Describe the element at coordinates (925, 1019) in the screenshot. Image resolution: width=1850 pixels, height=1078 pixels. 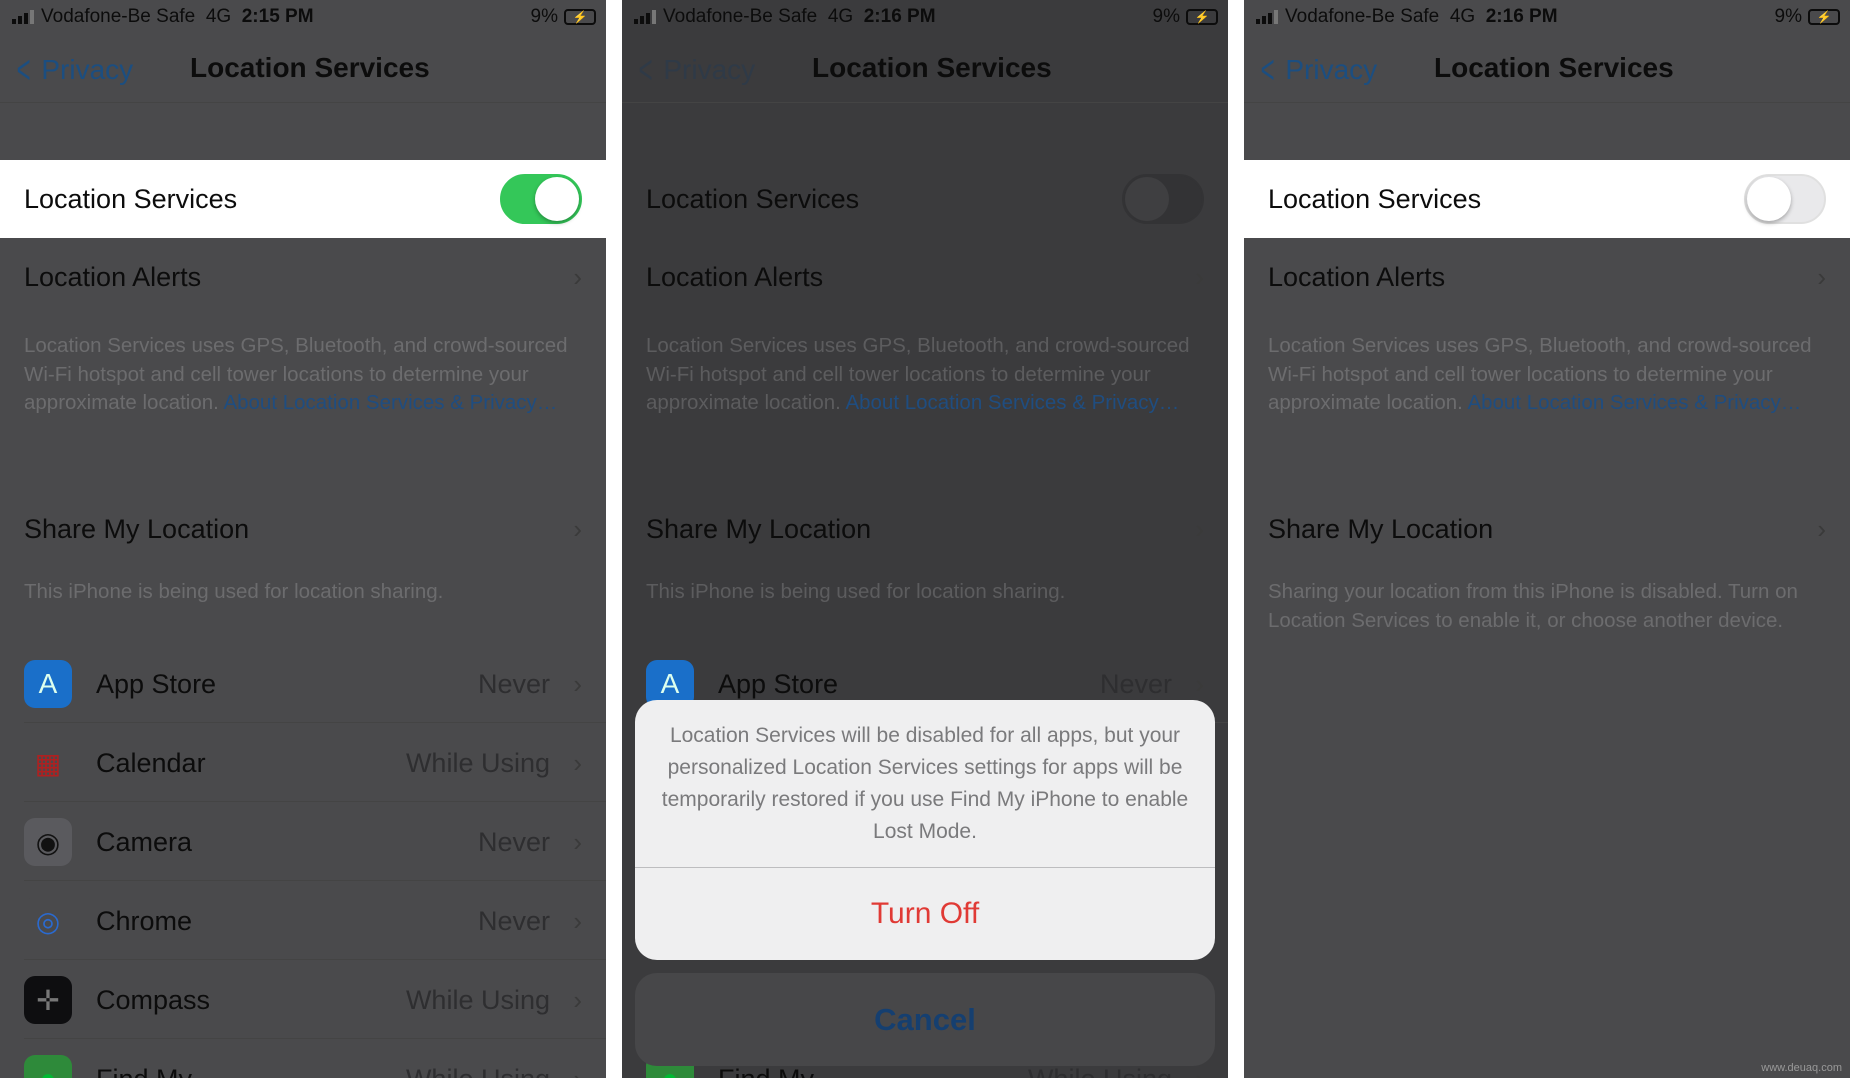
I see `cancel-button: Cancel` at that location.